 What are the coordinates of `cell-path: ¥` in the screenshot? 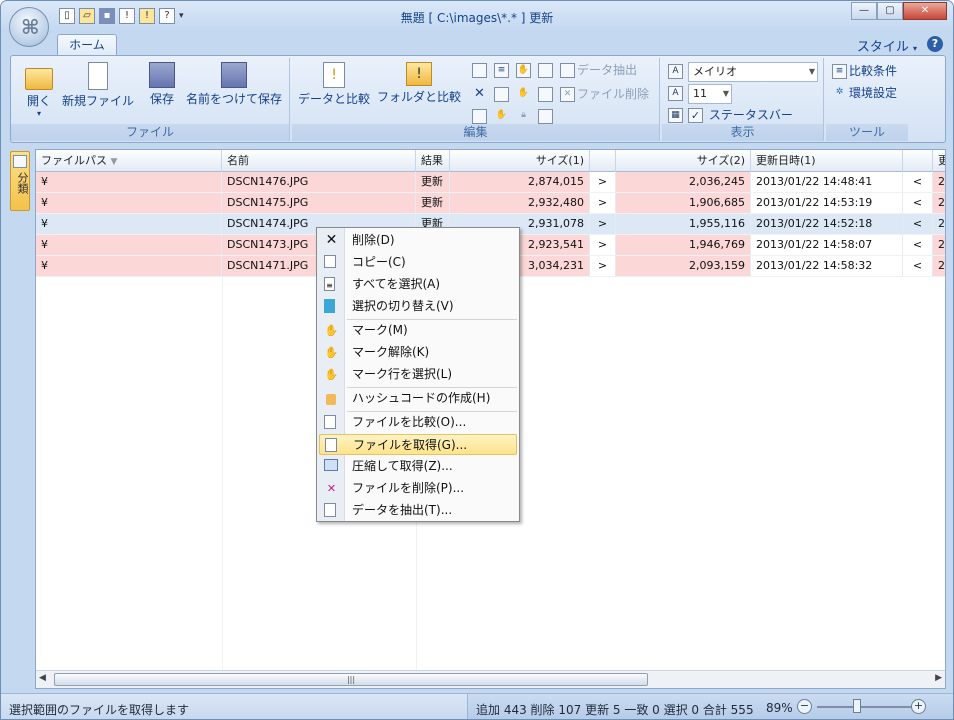 It's located at (129, 245).